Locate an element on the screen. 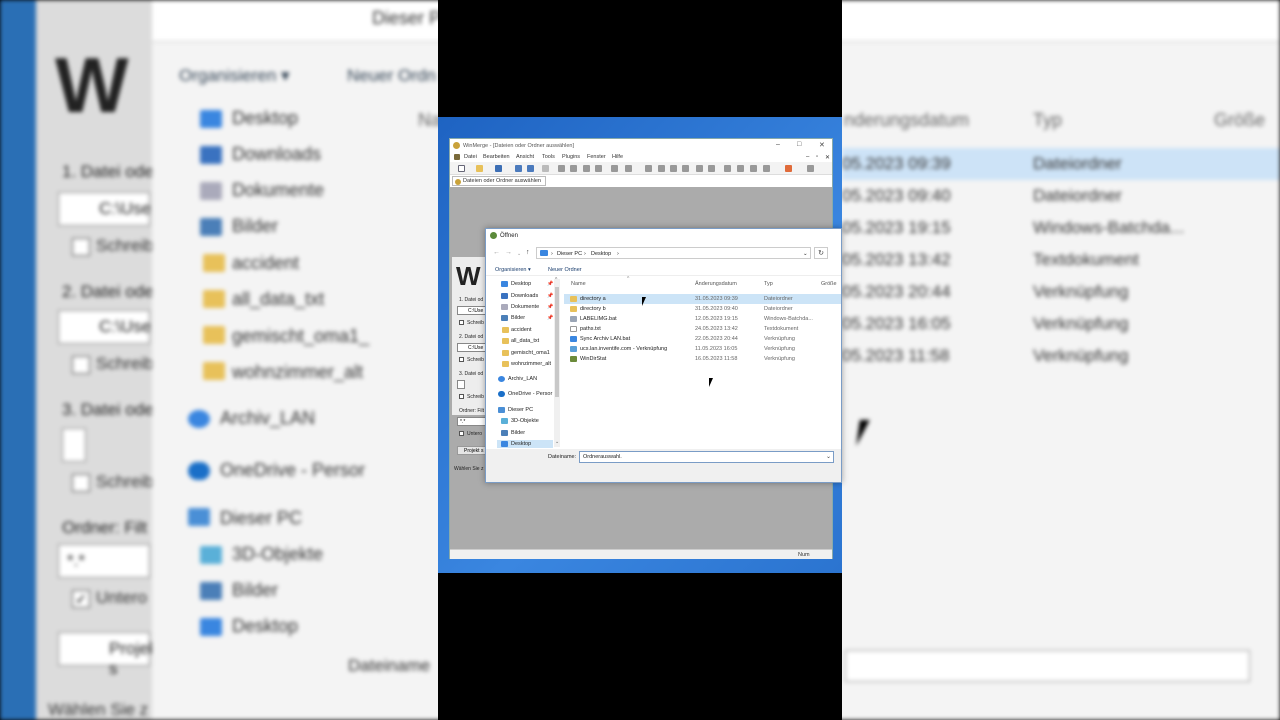  open-icon is located at coordinates (479, 168).